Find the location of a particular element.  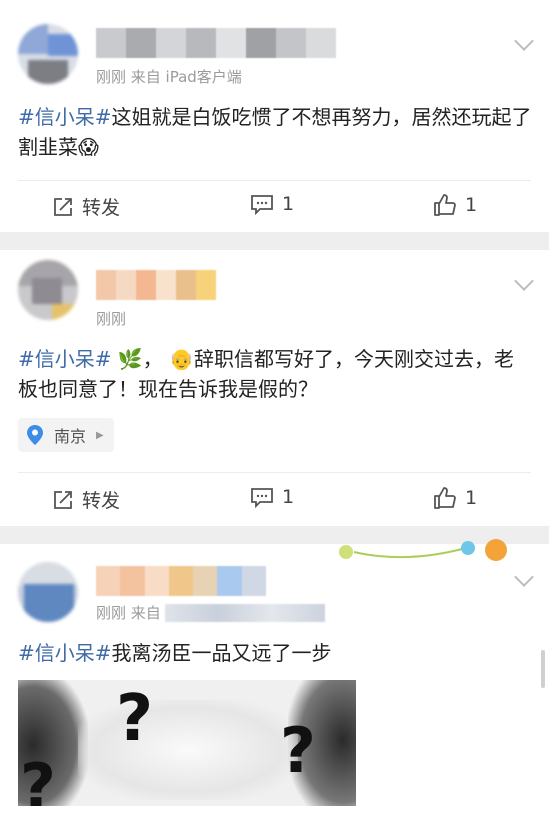

chevron-right-icon: ▶ is located at coordinates (100, 435).